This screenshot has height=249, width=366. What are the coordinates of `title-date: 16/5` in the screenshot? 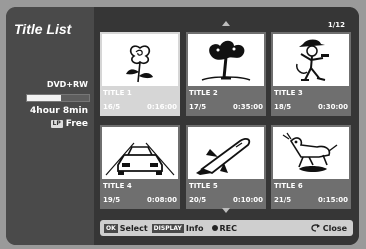 It's located at (112, 107).